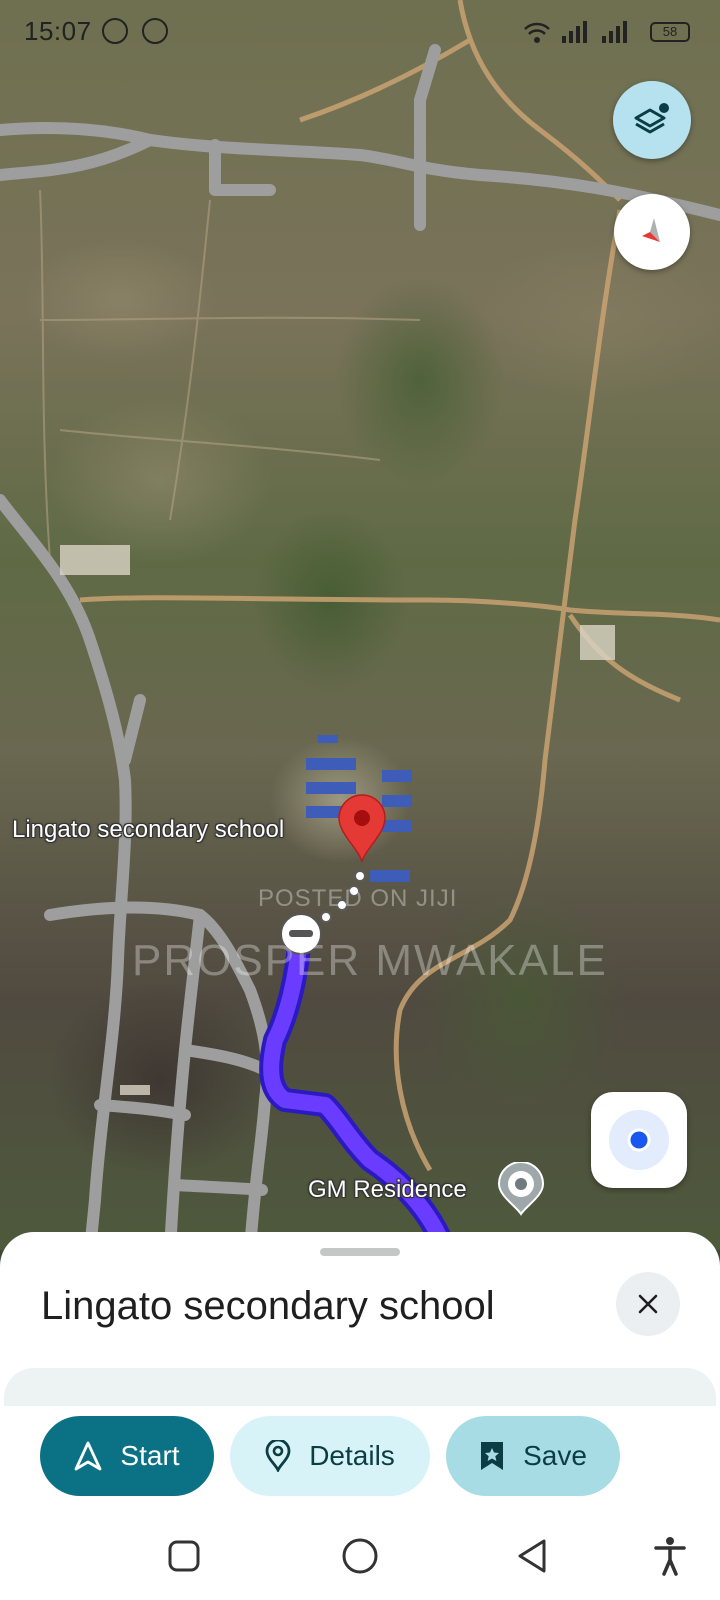 Image resolution: width=720 pixels, height=1600 pixels. I want to click on wifi-icon, so click(537, 35).